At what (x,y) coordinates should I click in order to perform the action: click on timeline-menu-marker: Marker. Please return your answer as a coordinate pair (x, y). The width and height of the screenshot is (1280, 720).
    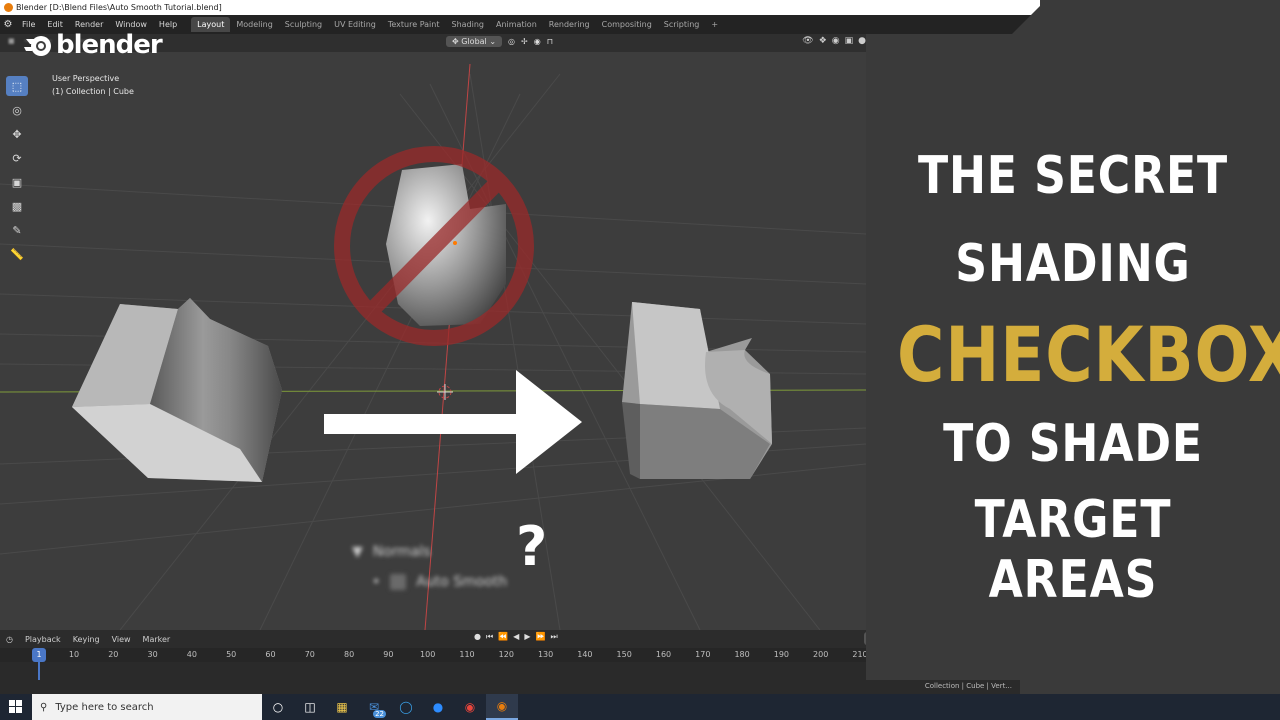
    Looking at the image, I should click on (157, 639).